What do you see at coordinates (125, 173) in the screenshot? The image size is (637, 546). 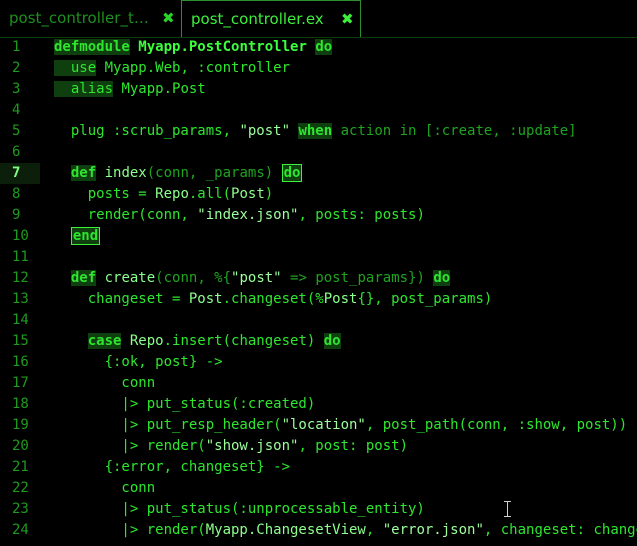 I see `function-name: index` at bounding box center [125, 173].